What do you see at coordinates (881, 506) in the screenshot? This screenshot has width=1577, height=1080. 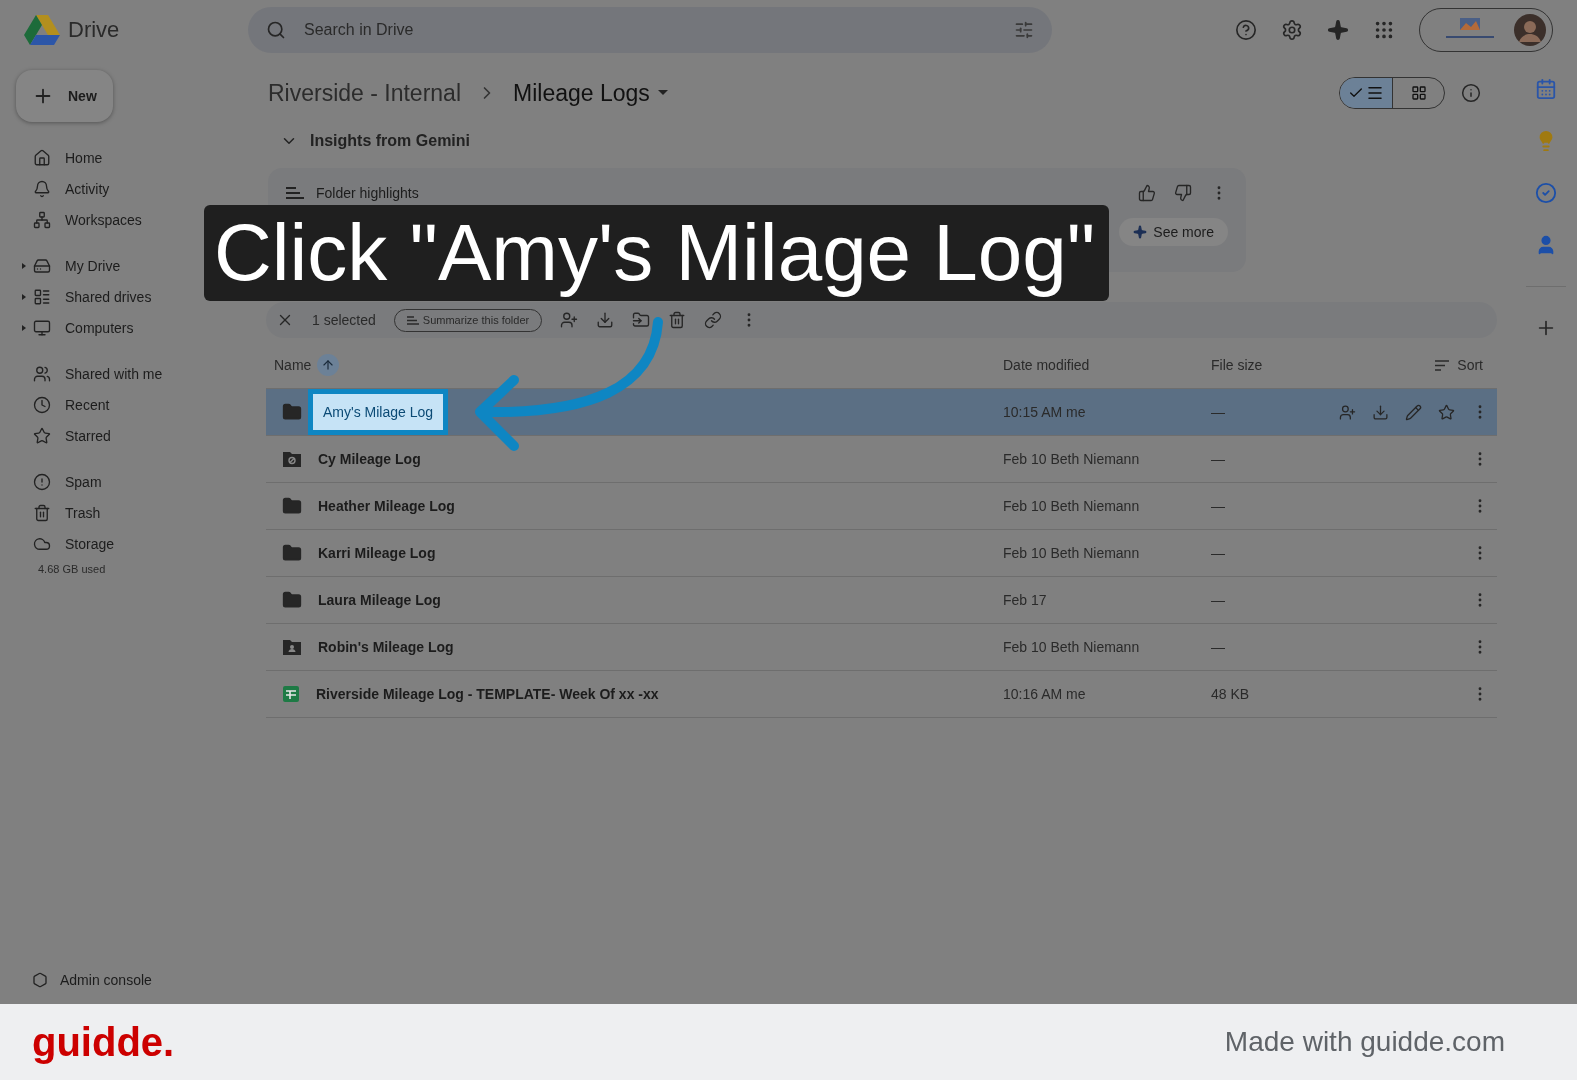 I see `file-row: Heather Mileage Log Feb 10 Beth Niemann —` at bounding box center [881, 506].